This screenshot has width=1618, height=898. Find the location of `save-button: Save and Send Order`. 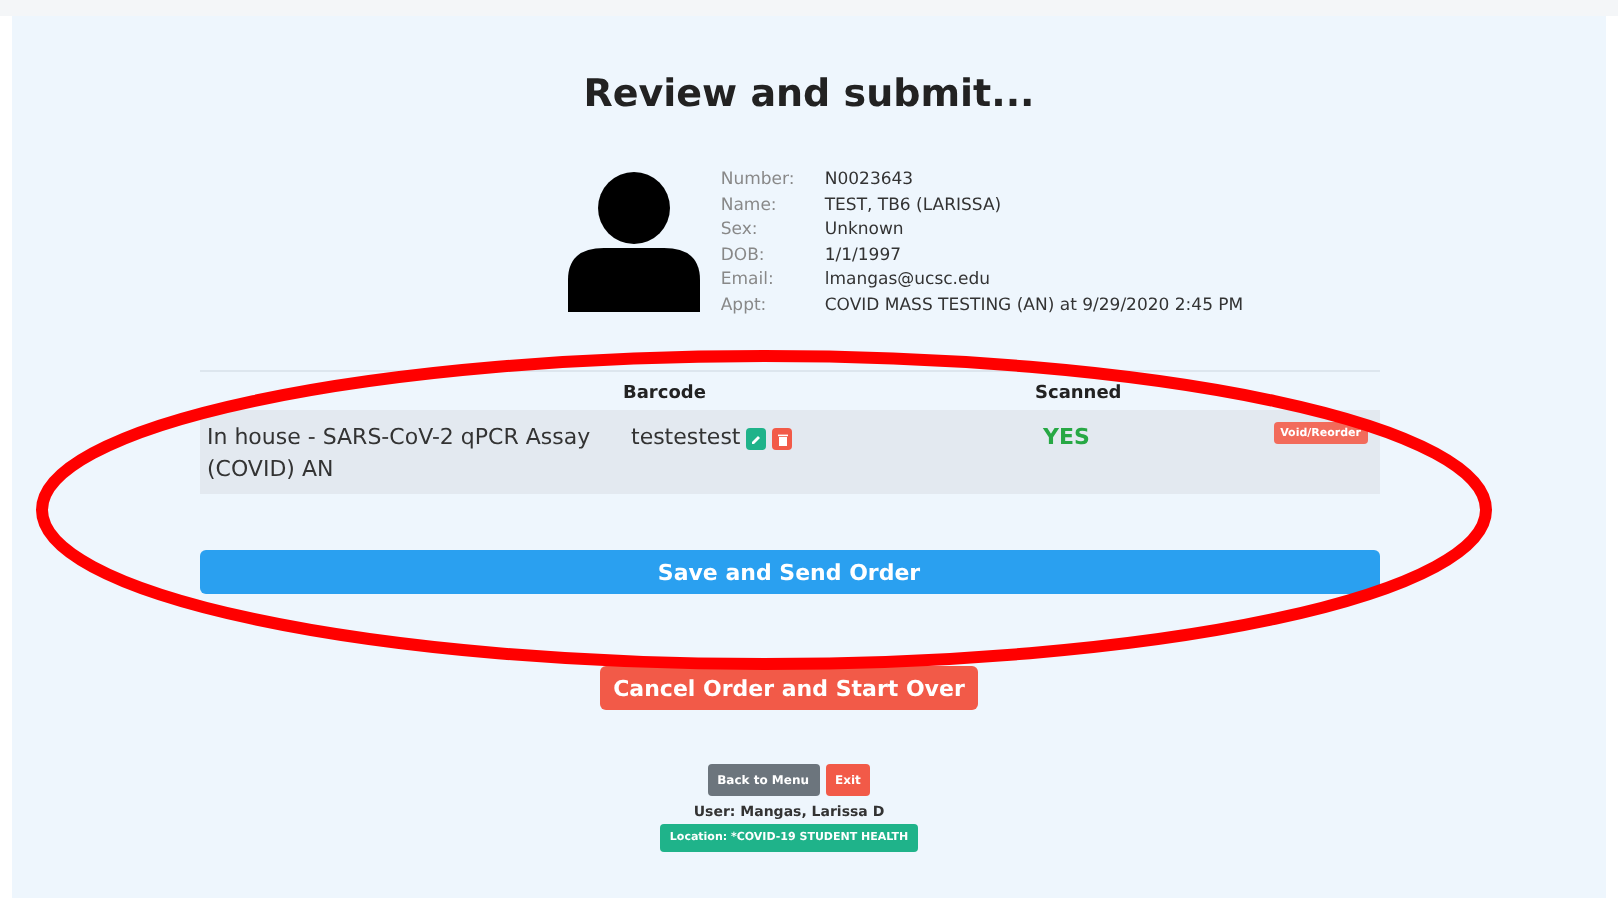

save-button: Save and Send Order is located at coordinates (789, 572).